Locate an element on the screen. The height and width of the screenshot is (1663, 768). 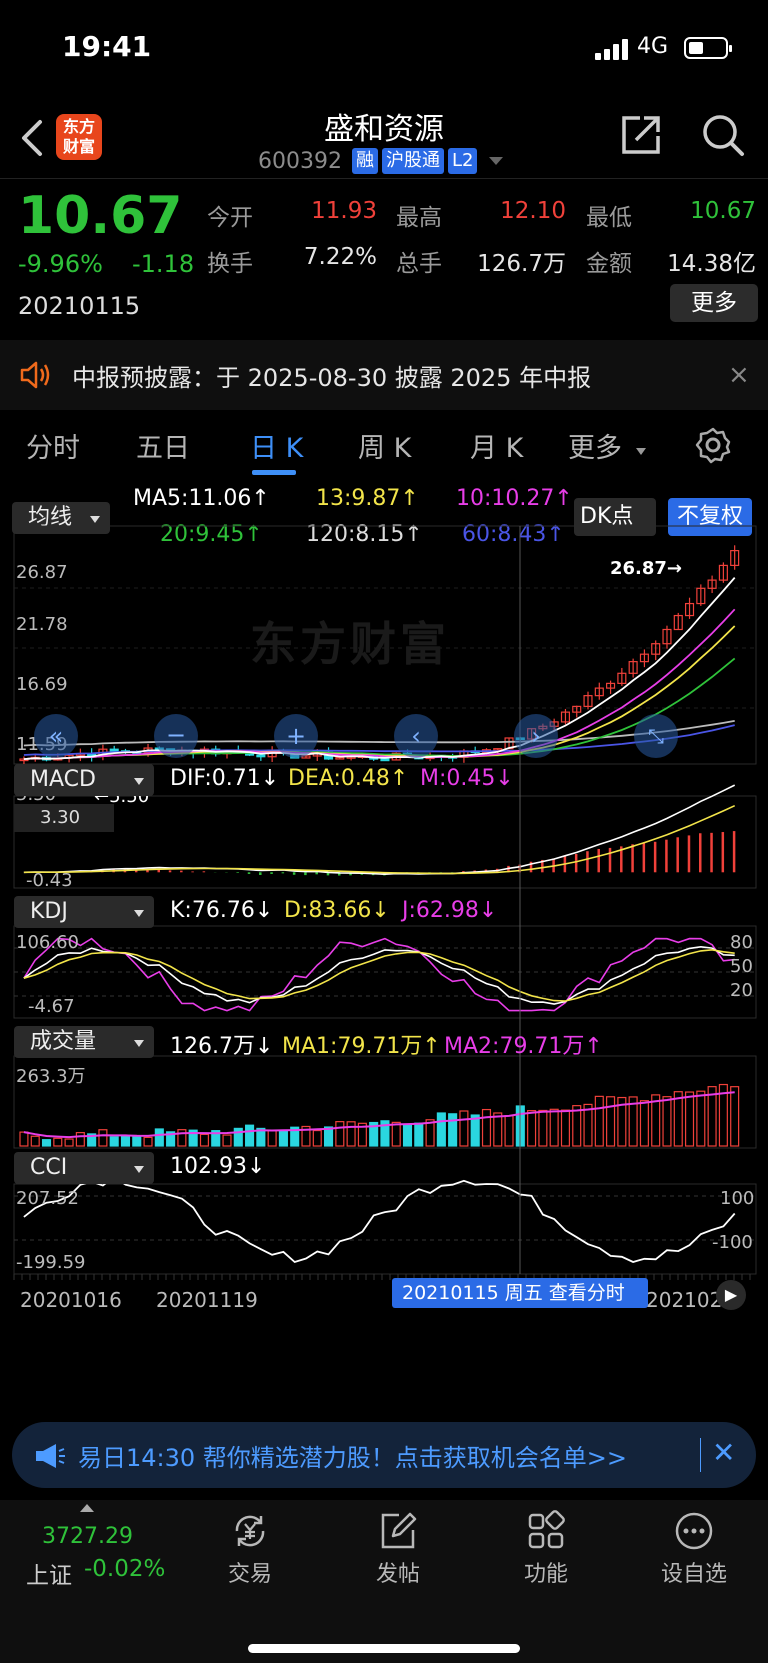
macd-dea: DEA:0.48↑ is located at coordinates (348, 778).